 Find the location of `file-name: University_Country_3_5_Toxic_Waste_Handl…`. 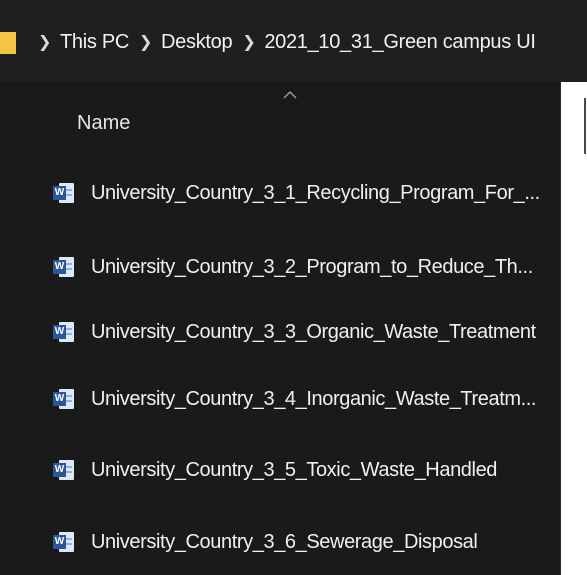

file-name: University_Country_3_5_Toxic_Waste_Handl… is located at coordinates (294, 469).